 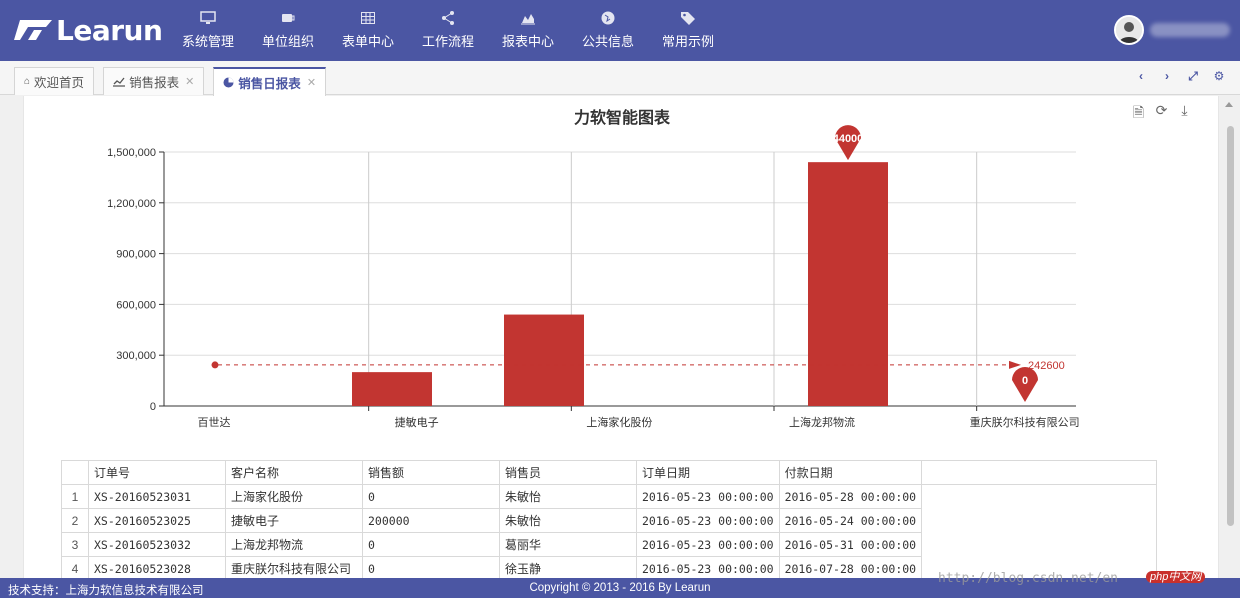 I want to click on col-header-customer: 客户名称, so click(x=294, y=472).